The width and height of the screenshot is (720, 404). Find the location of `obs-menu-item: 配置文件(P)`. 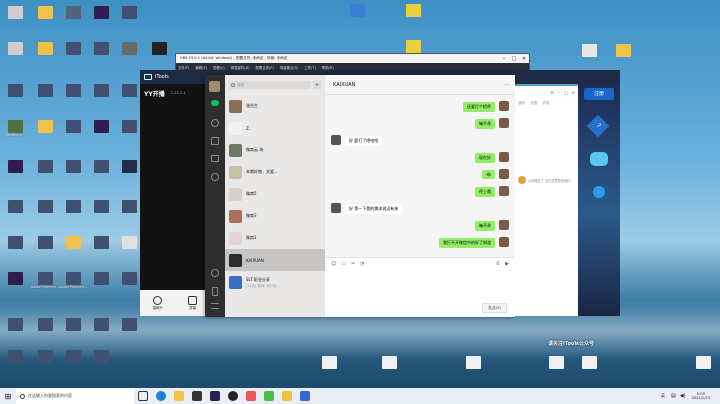

obs-menu-item: 配置文件(P) is located at coordinates (265, 67).